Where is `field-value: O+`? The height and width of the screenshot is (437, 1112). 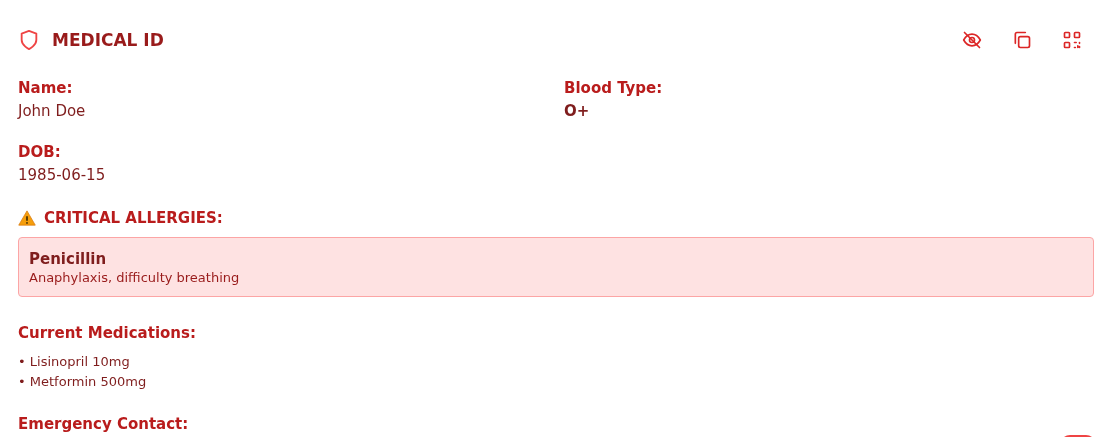 field-value: O+ is located at coordinates (577, 111).